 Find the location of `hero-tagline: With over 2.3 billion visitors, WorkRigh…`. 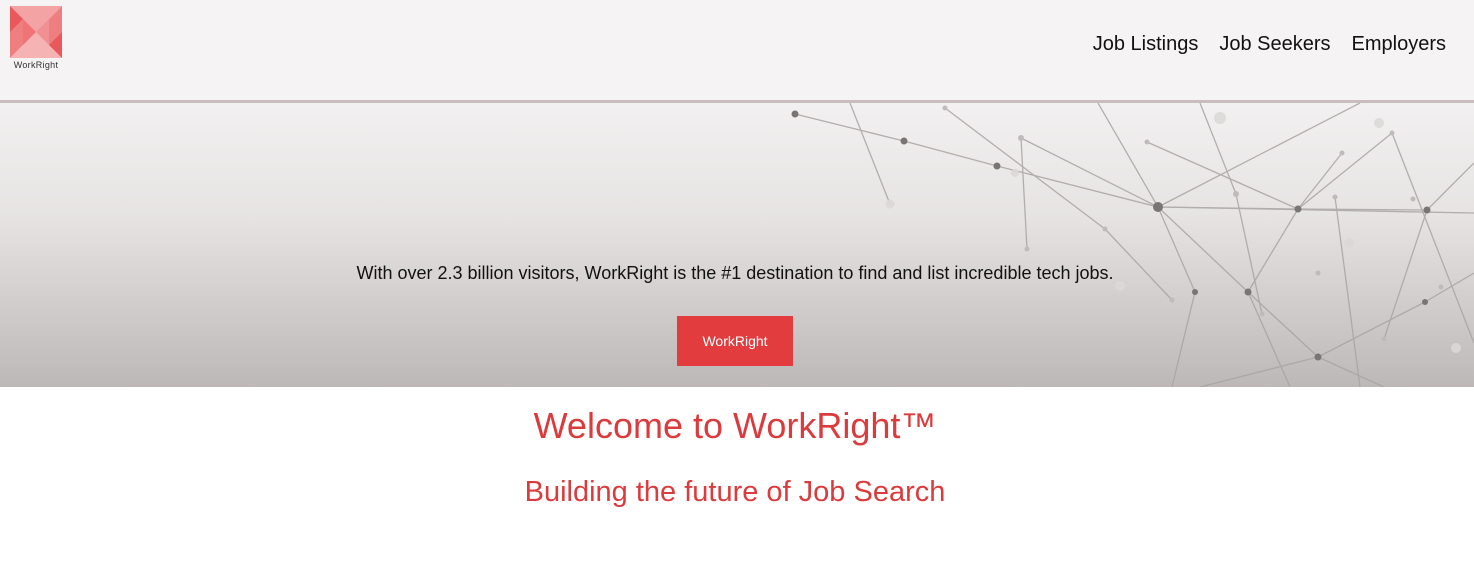

hero-tagline: With over 2.3 billion visitors, WorkRigh… is located at coordinates (735, 273).